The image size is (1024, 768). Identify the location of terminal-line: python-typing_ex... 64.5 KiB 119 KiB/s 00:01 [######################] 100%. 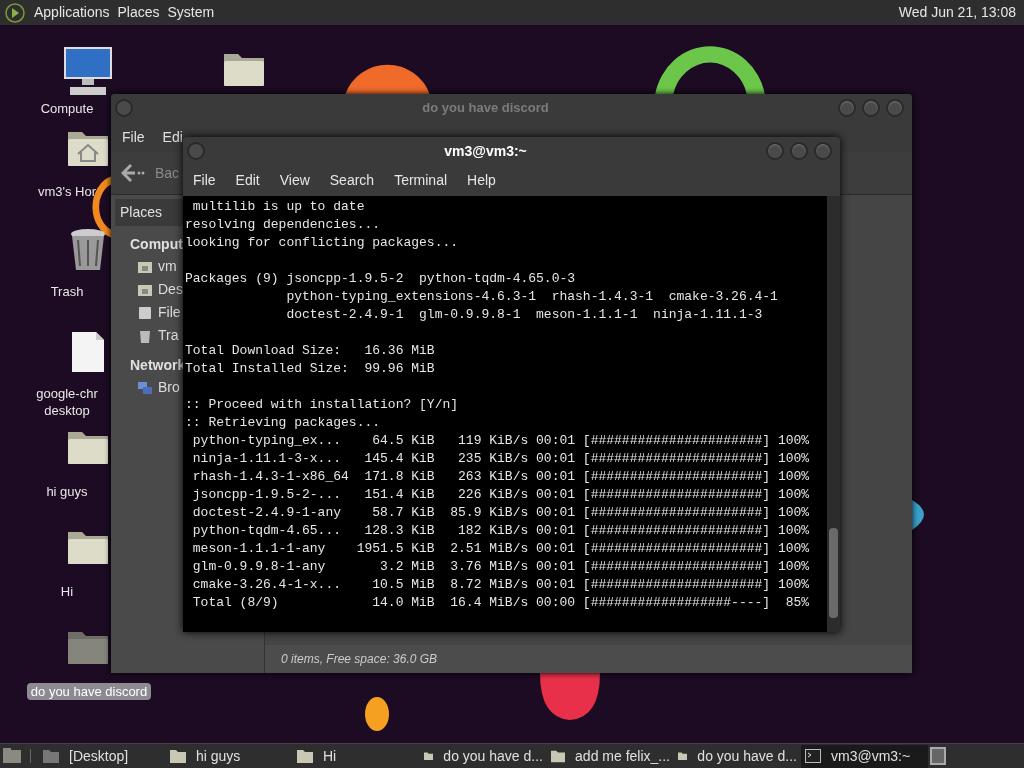
(501, 441).